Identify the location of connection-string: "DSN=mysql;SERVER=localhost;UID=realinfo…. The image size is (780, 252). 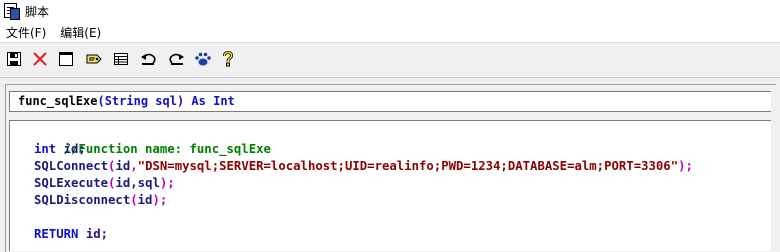
(408, 166).